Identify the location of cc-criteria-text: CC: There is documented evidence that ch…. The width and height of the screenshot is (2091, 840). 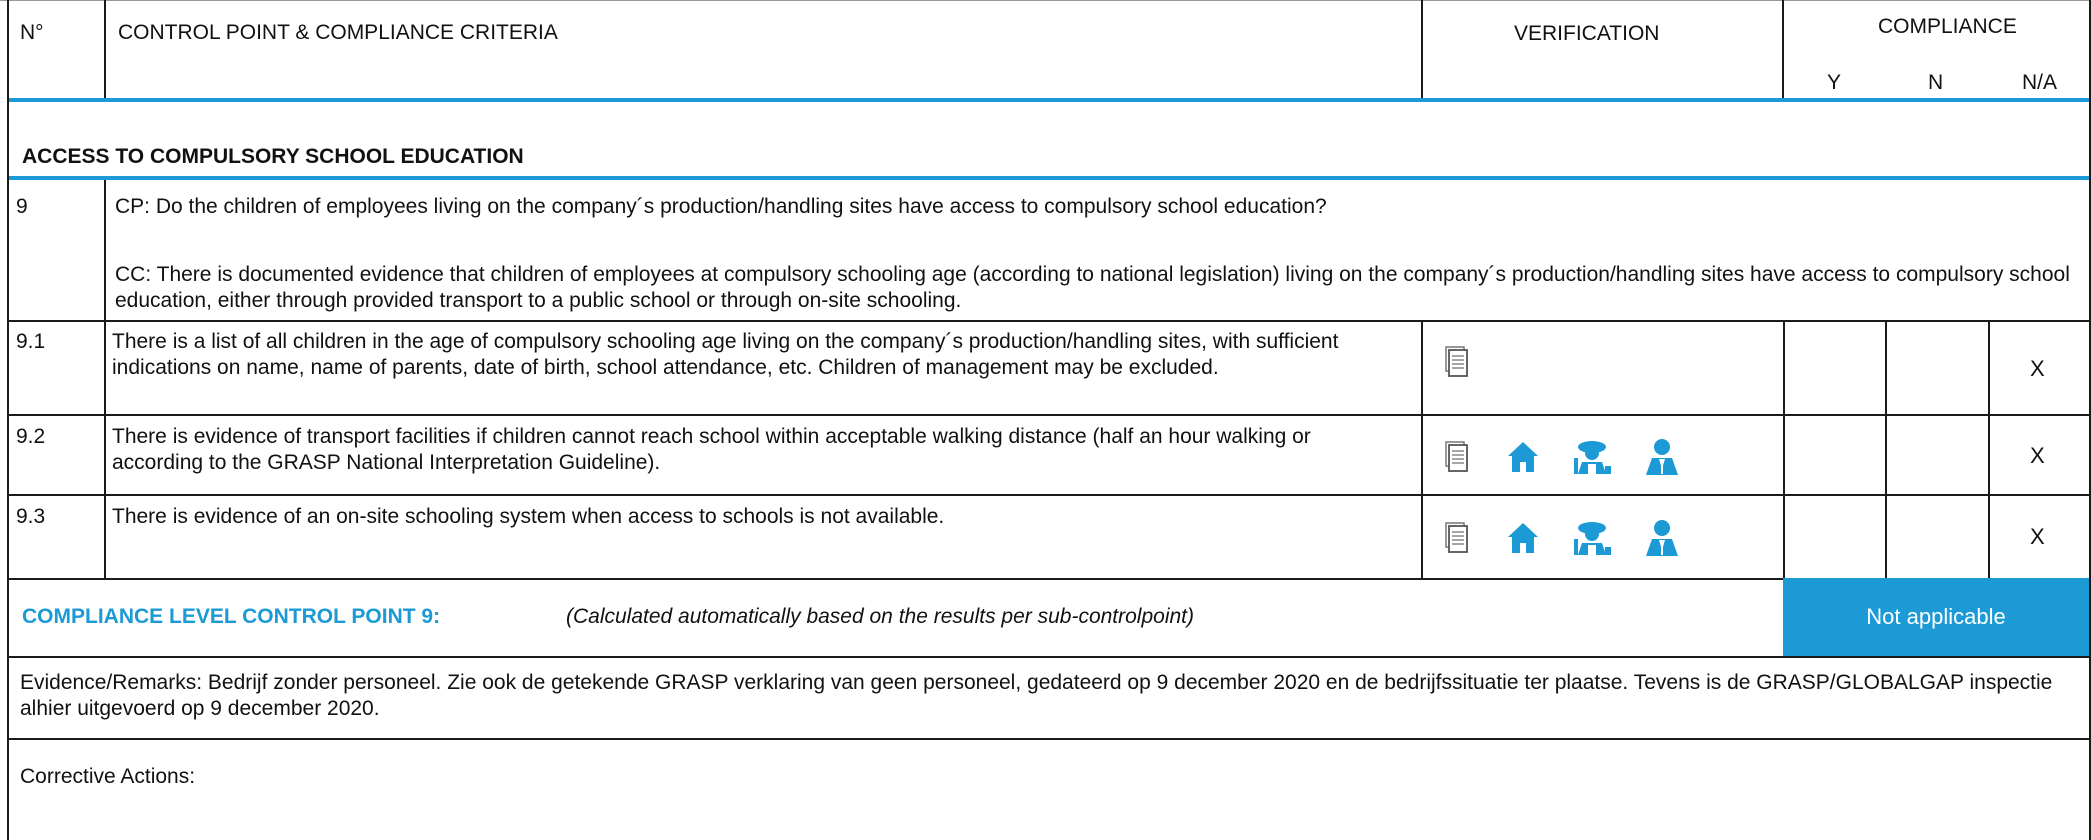
(1092, 287).